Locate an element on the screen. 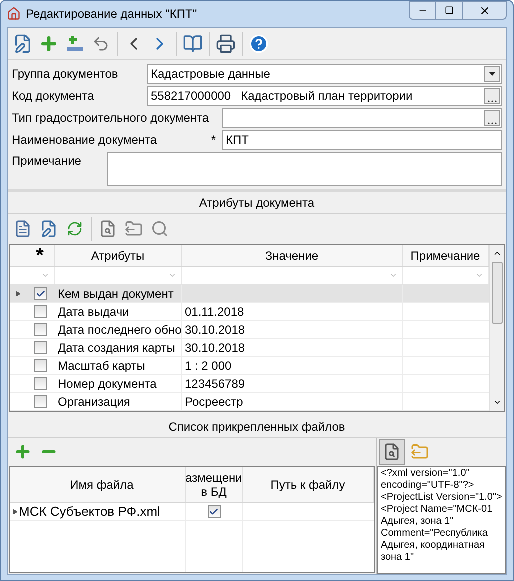  lookup-field: 558217000000 Кадастровый план территории is located at coordinates (324, 96).